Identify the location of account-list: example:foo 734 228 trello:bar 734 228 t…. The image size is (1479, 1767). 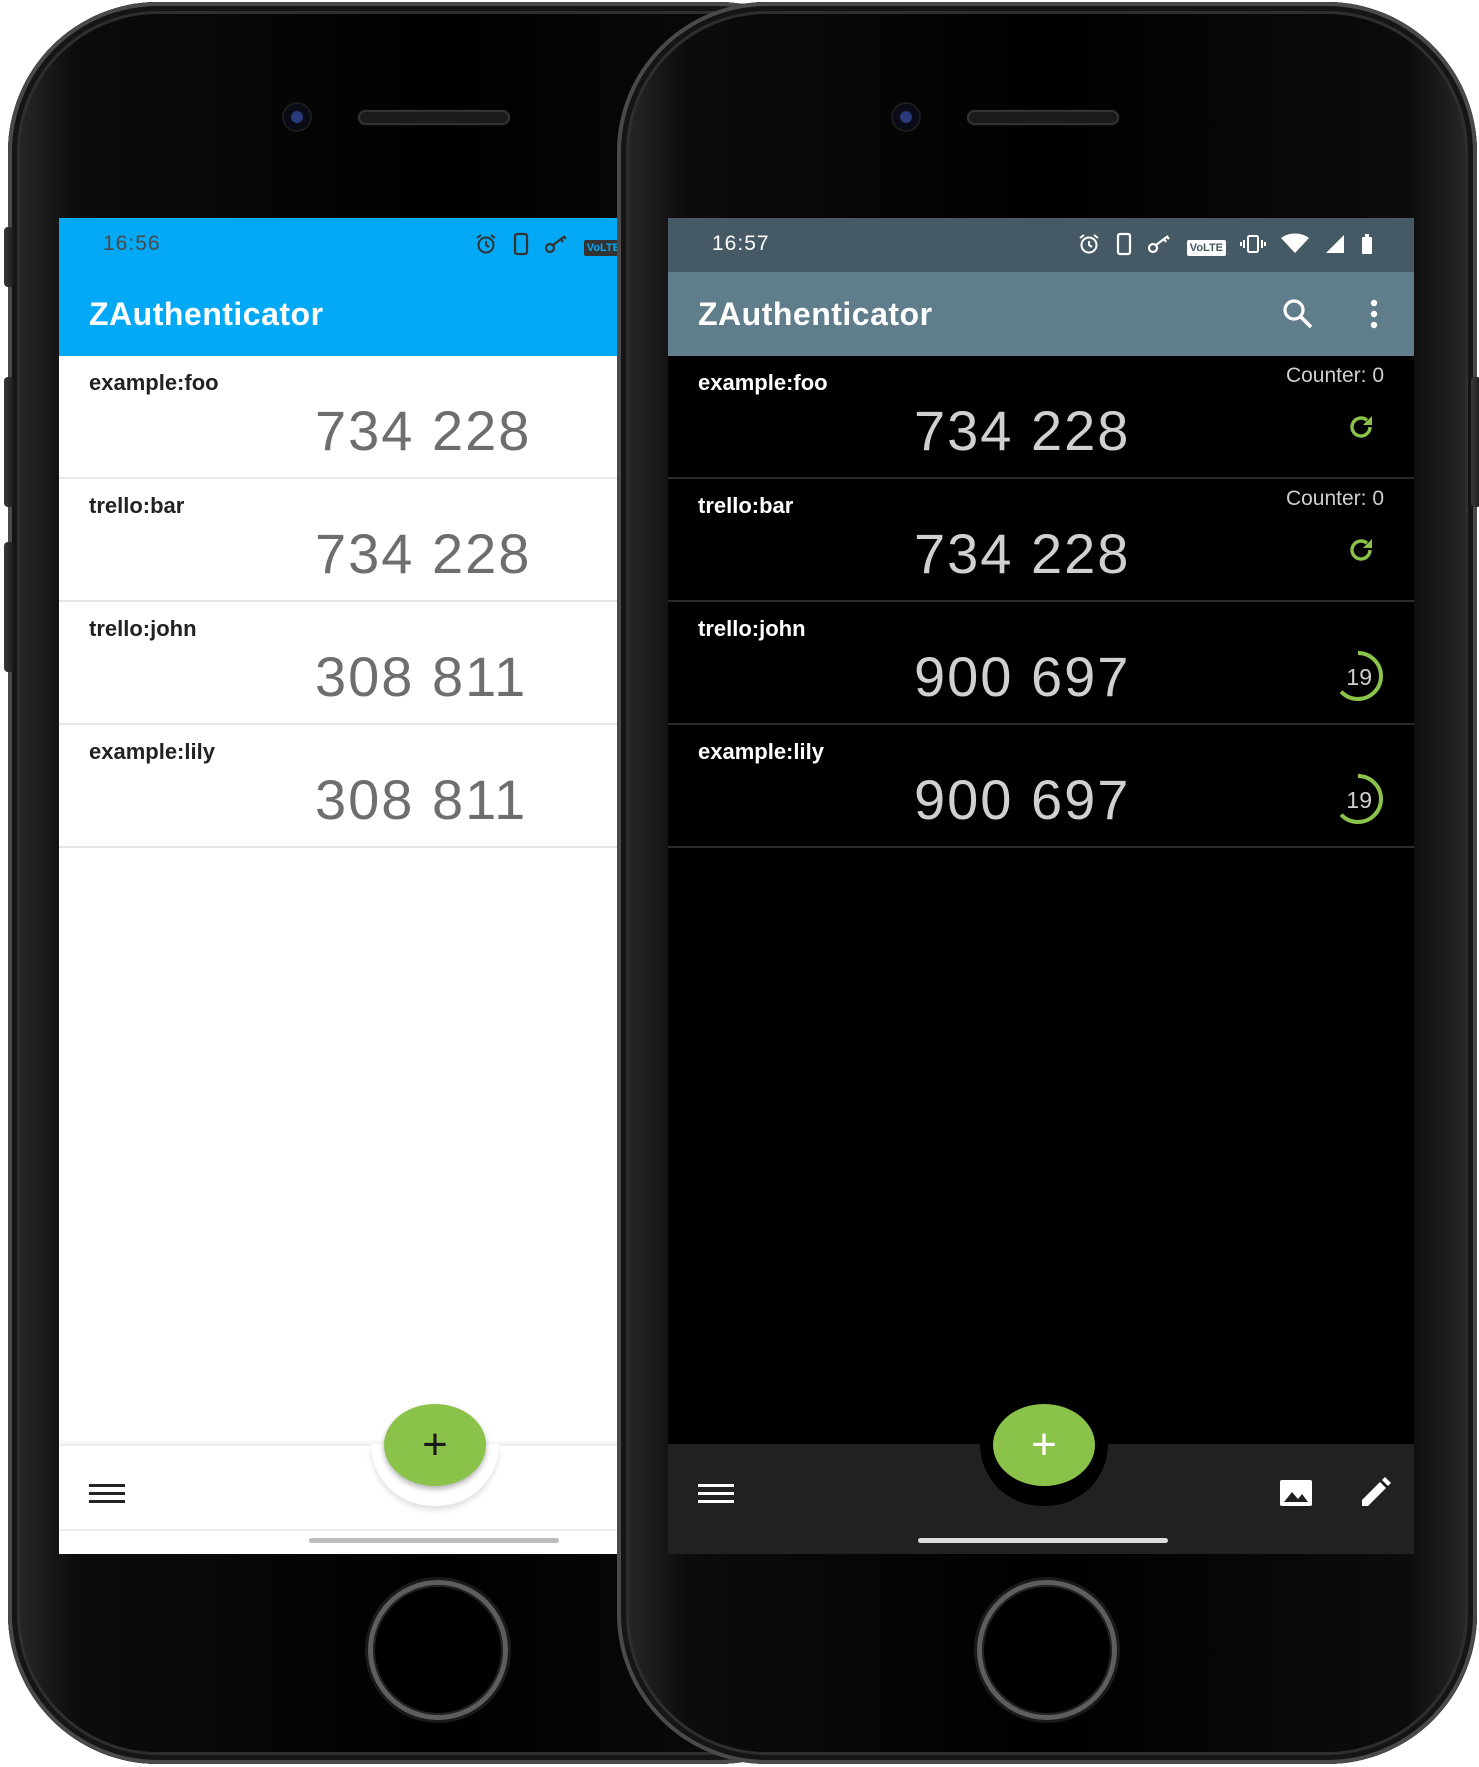
(339, 602).